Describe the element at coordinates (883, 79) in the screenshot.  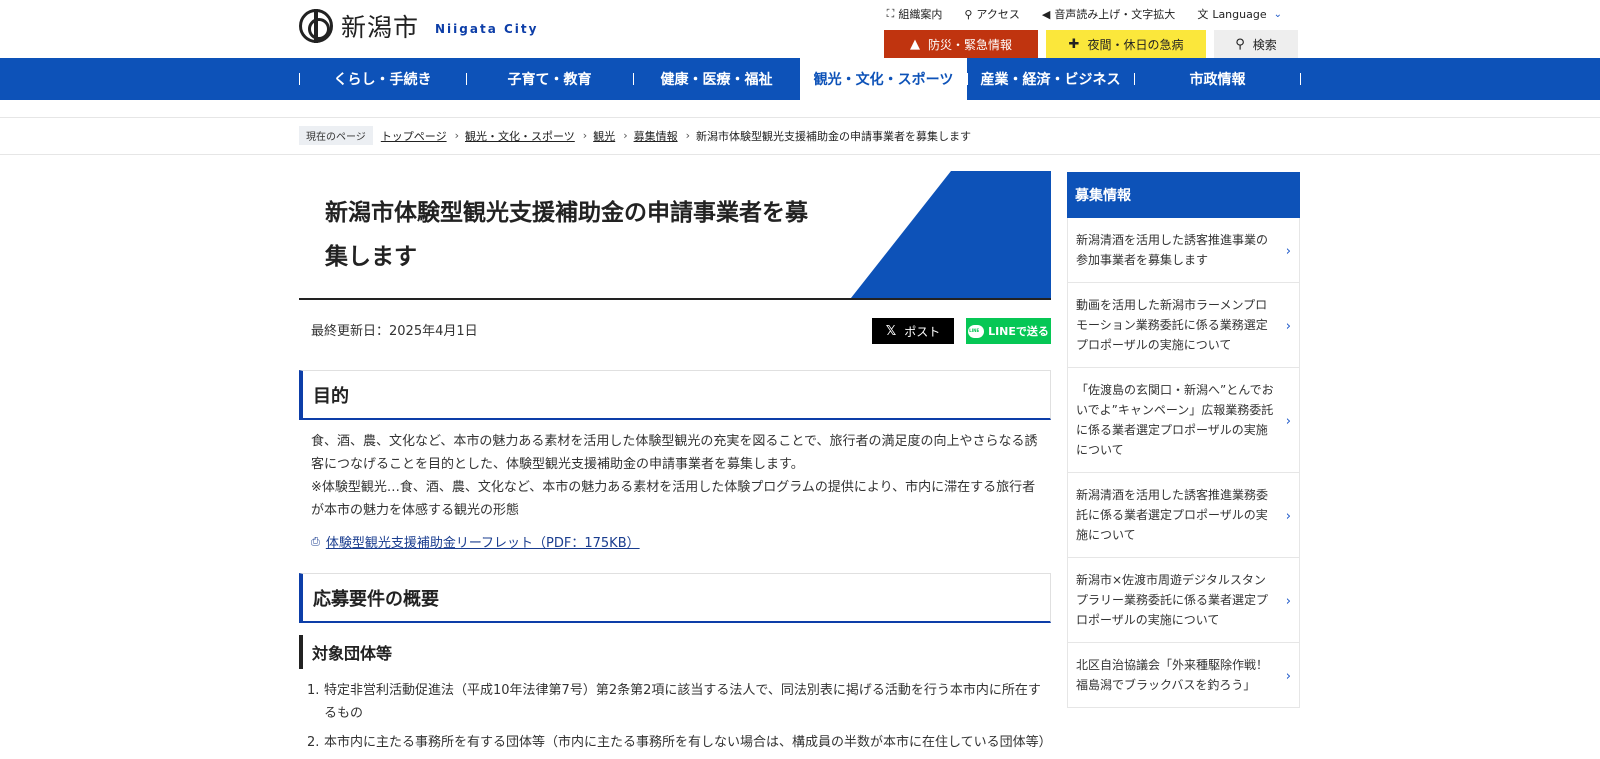
I see `gnav-item-tourism-culture-sports: 観光・文化・スポーツ` at that location.